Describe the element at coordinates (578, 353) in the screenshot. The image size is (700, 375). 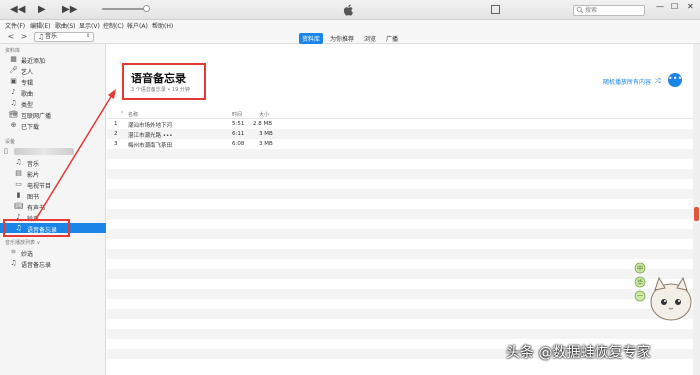
I see `watermark-text: 头条 @数据蛙恢复专家` at that location.